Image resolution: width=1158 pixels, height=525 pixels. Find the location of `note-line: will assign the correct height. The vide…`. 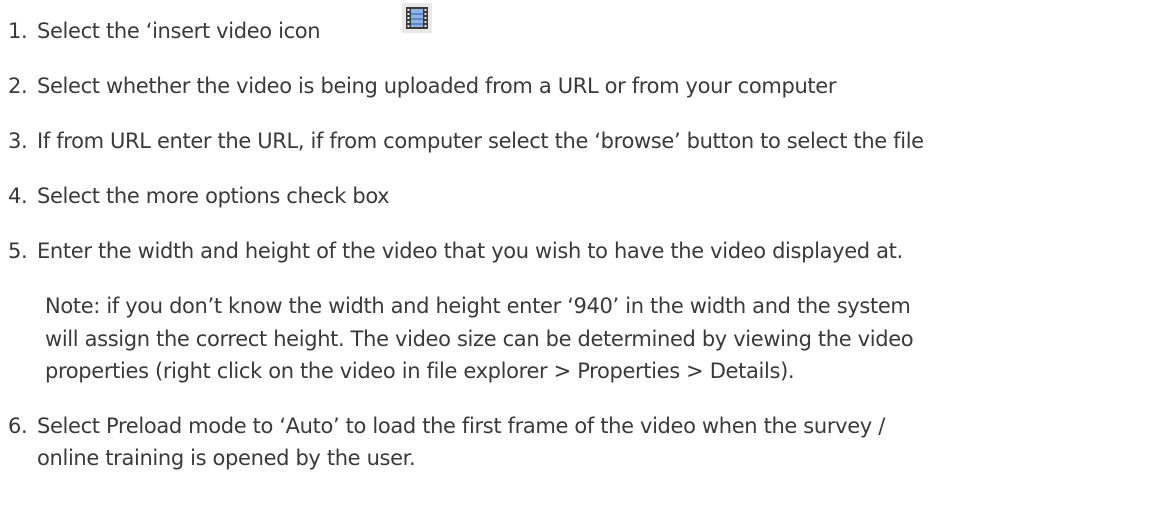

note-line: will assign the correct height. The vide… is located at coordinates (479, 339).